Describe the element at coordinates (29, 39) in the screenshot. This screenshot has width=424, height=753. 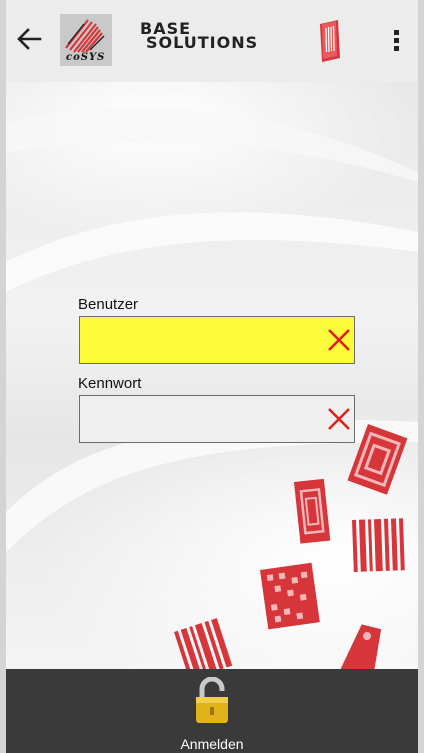
I see `back-arrow-icon` at that location.